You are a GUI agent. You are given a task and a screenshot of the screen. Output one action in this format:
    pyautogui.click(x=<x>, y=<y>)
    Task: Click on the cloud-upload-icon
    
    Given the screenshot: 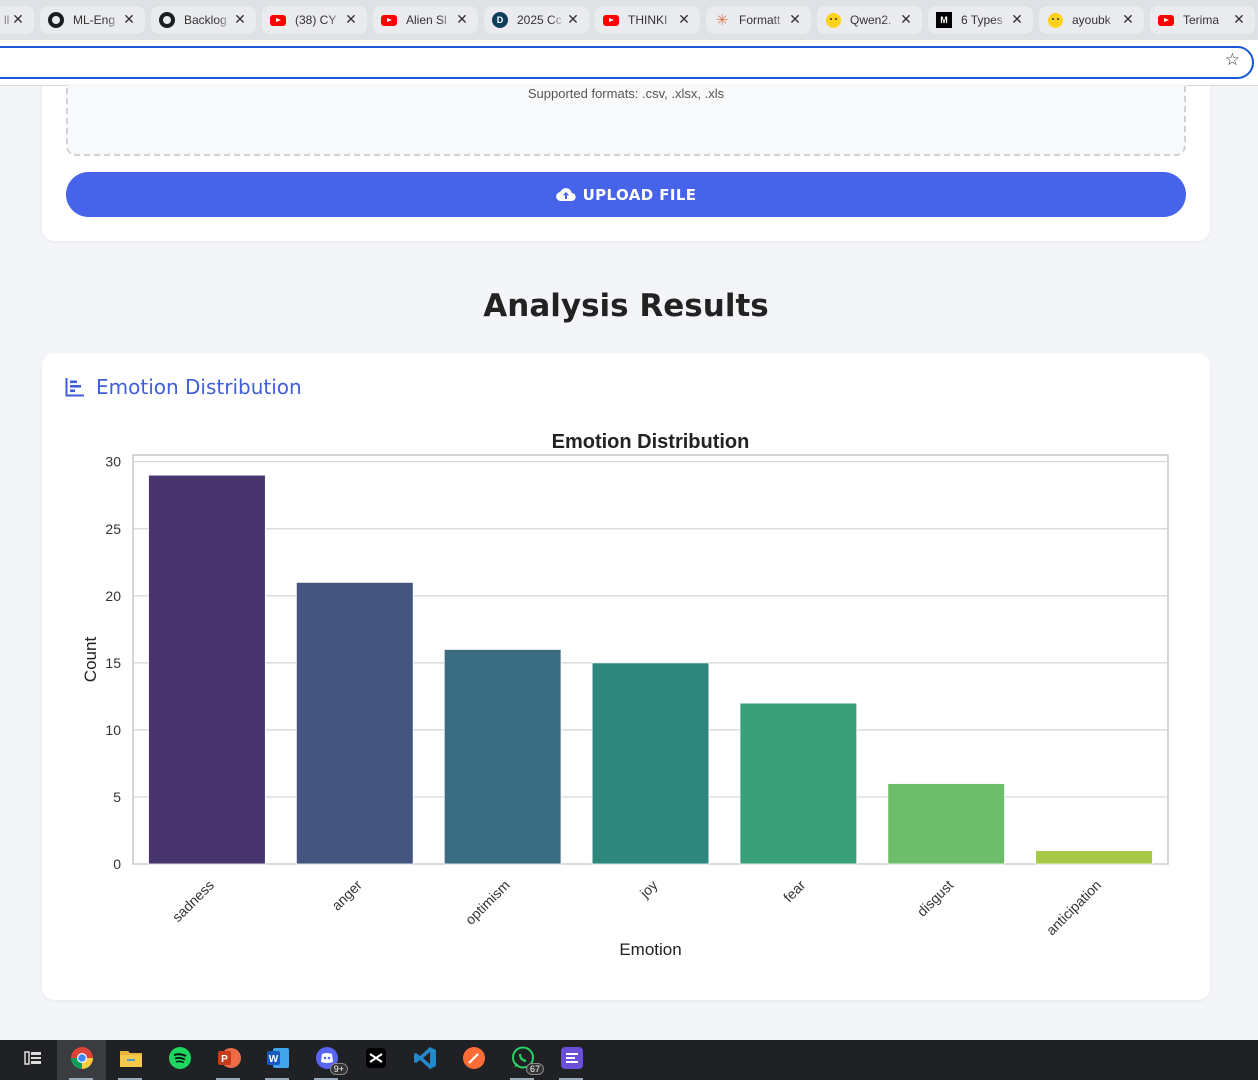 What is the action you would take?
    pyautogui.click(x=565, y=195)
    